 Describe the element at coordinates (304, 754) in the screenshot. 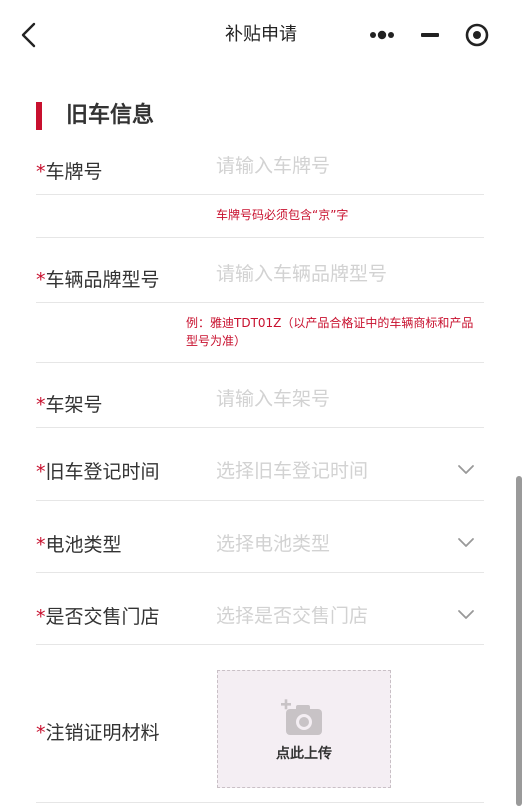

I see `upload-label: 点此上传` at that location.